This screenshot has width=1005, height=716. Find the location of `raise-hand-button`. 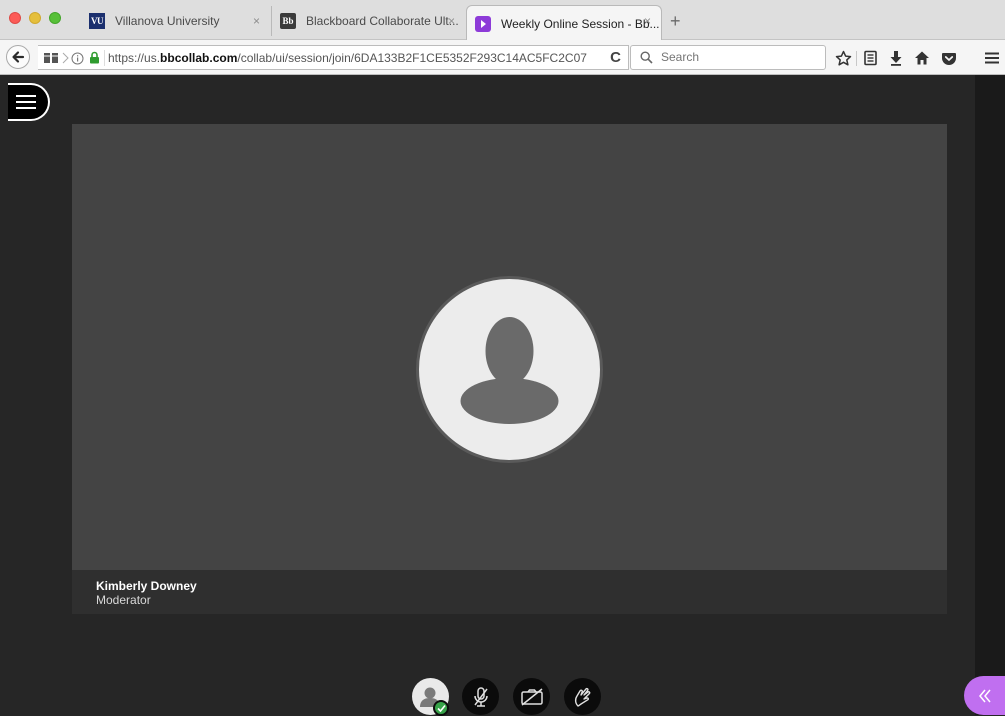

raise-hand-button is located at coordinates (582, 696).